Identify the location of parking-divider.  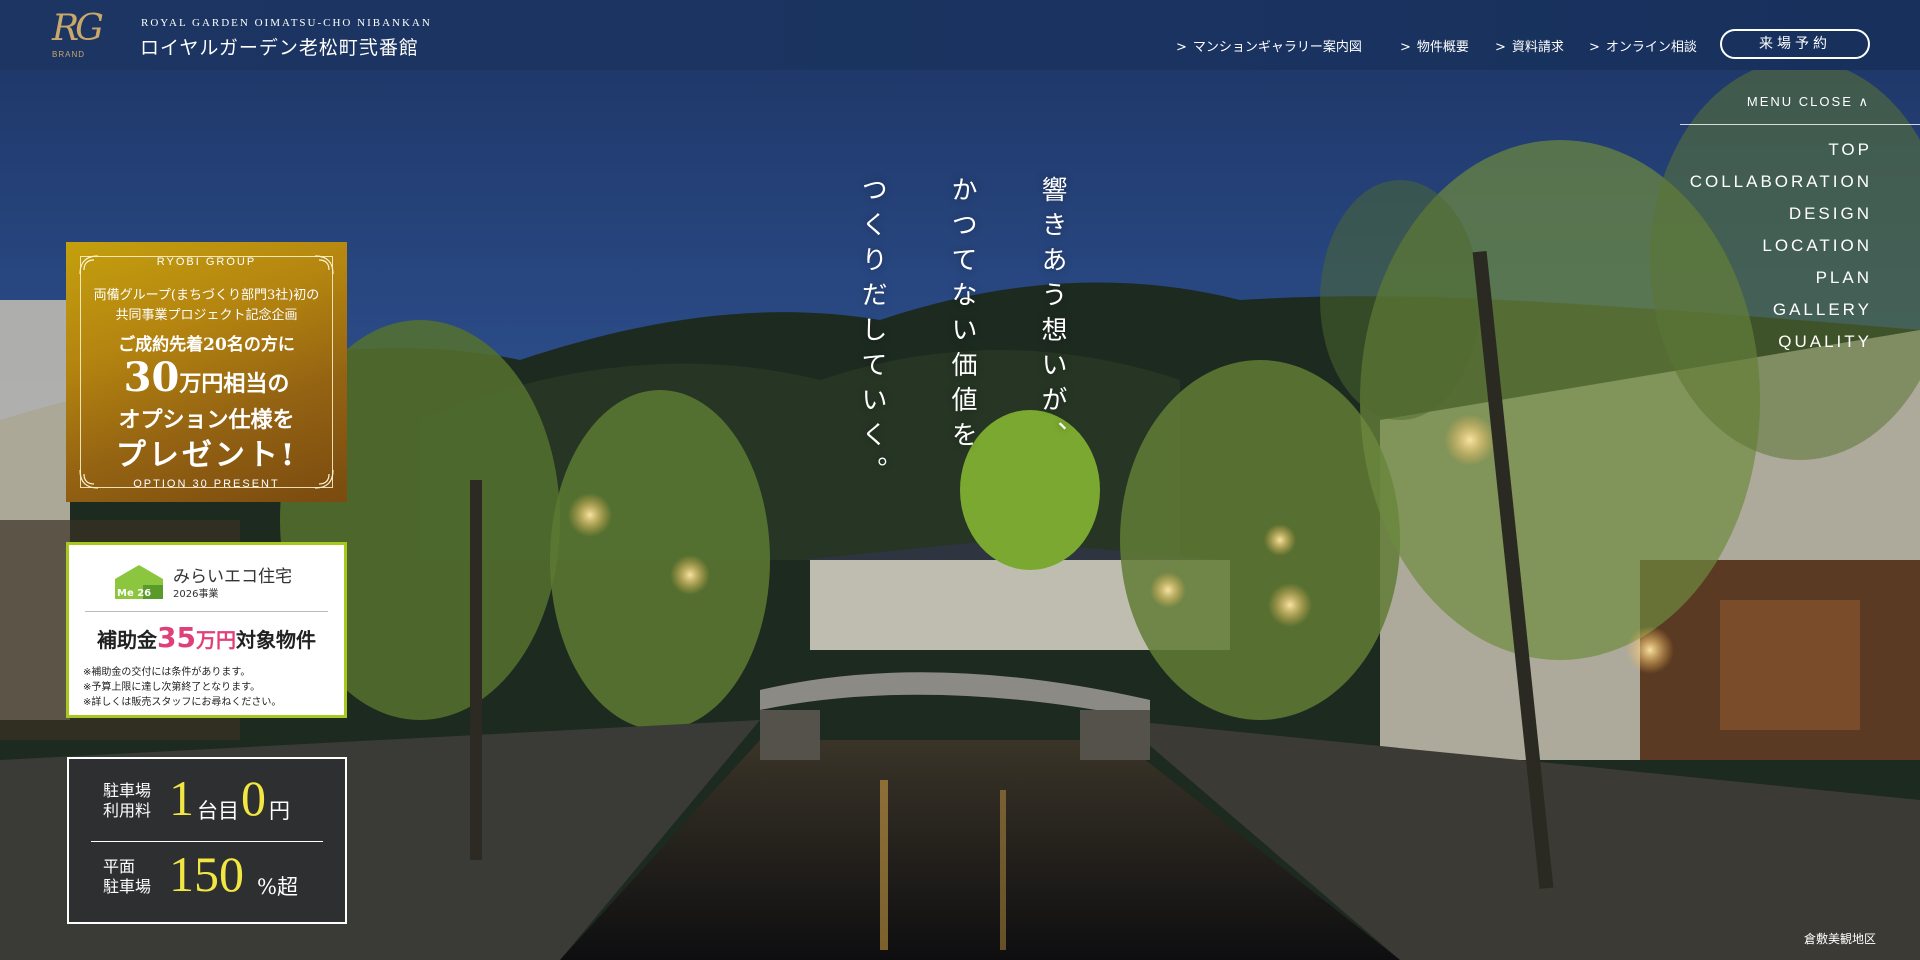
(207, 841).